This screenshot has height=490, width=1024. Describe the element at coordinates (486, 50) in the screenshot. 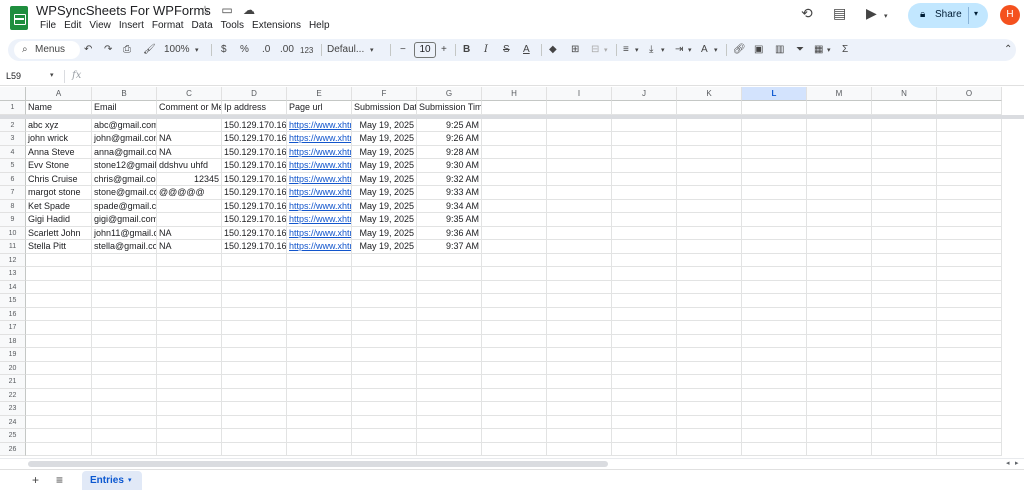

I see `italic-icon: I` at that location.